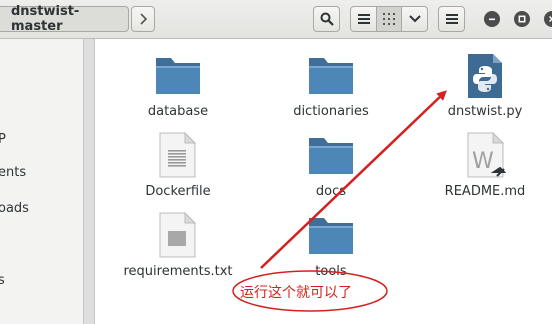 The image size is (552, 324). What do you see at coordinates (296, 293) in the screenshot?
I see `annotation-callout-text: 运行这个就可以了` at bounding box center [296, 293].